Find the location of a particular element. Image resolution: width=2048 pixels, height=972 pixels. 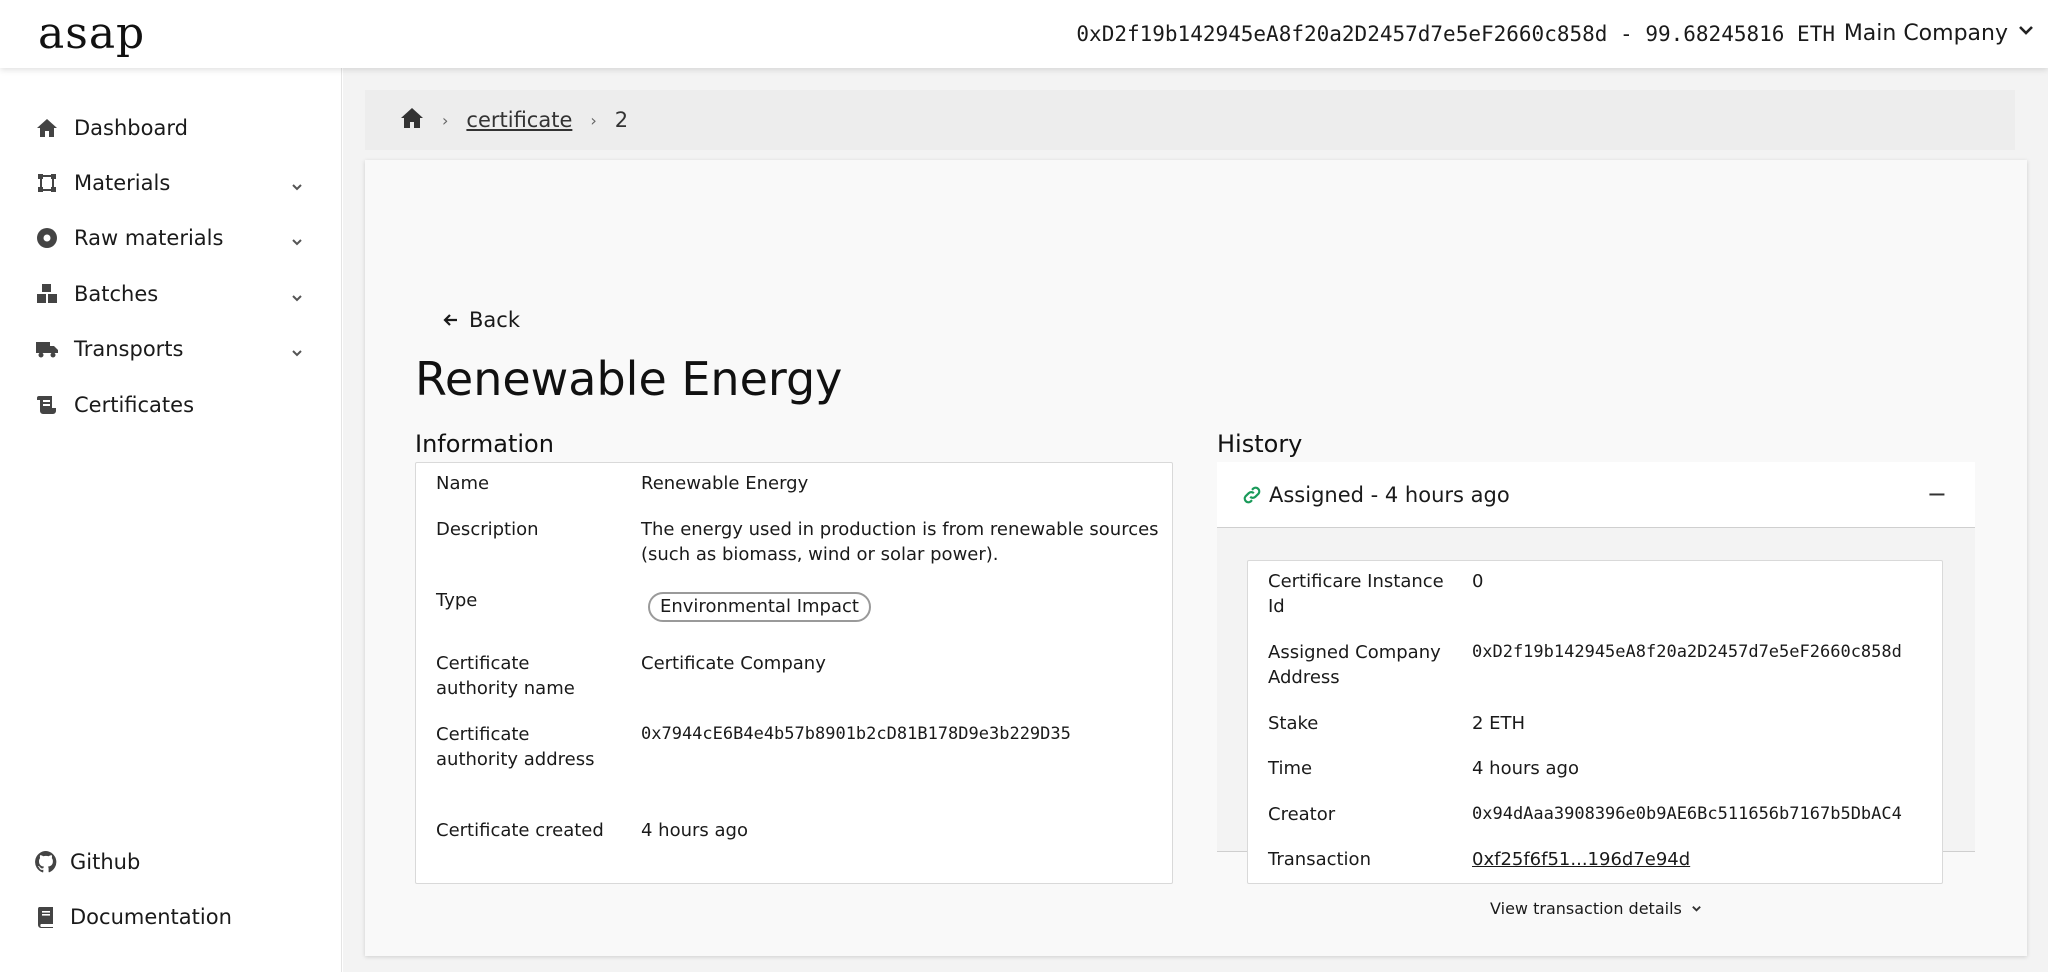

information-title: Information is located at coordinates (484, 444).